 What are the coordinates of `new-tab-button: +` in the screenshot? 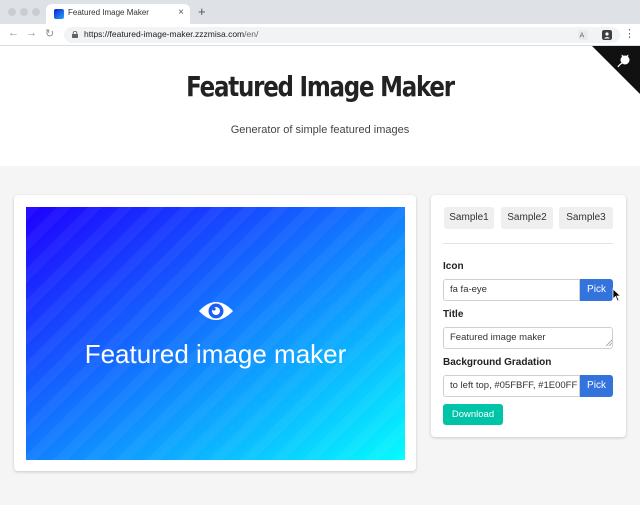 It's located at (202, 11).